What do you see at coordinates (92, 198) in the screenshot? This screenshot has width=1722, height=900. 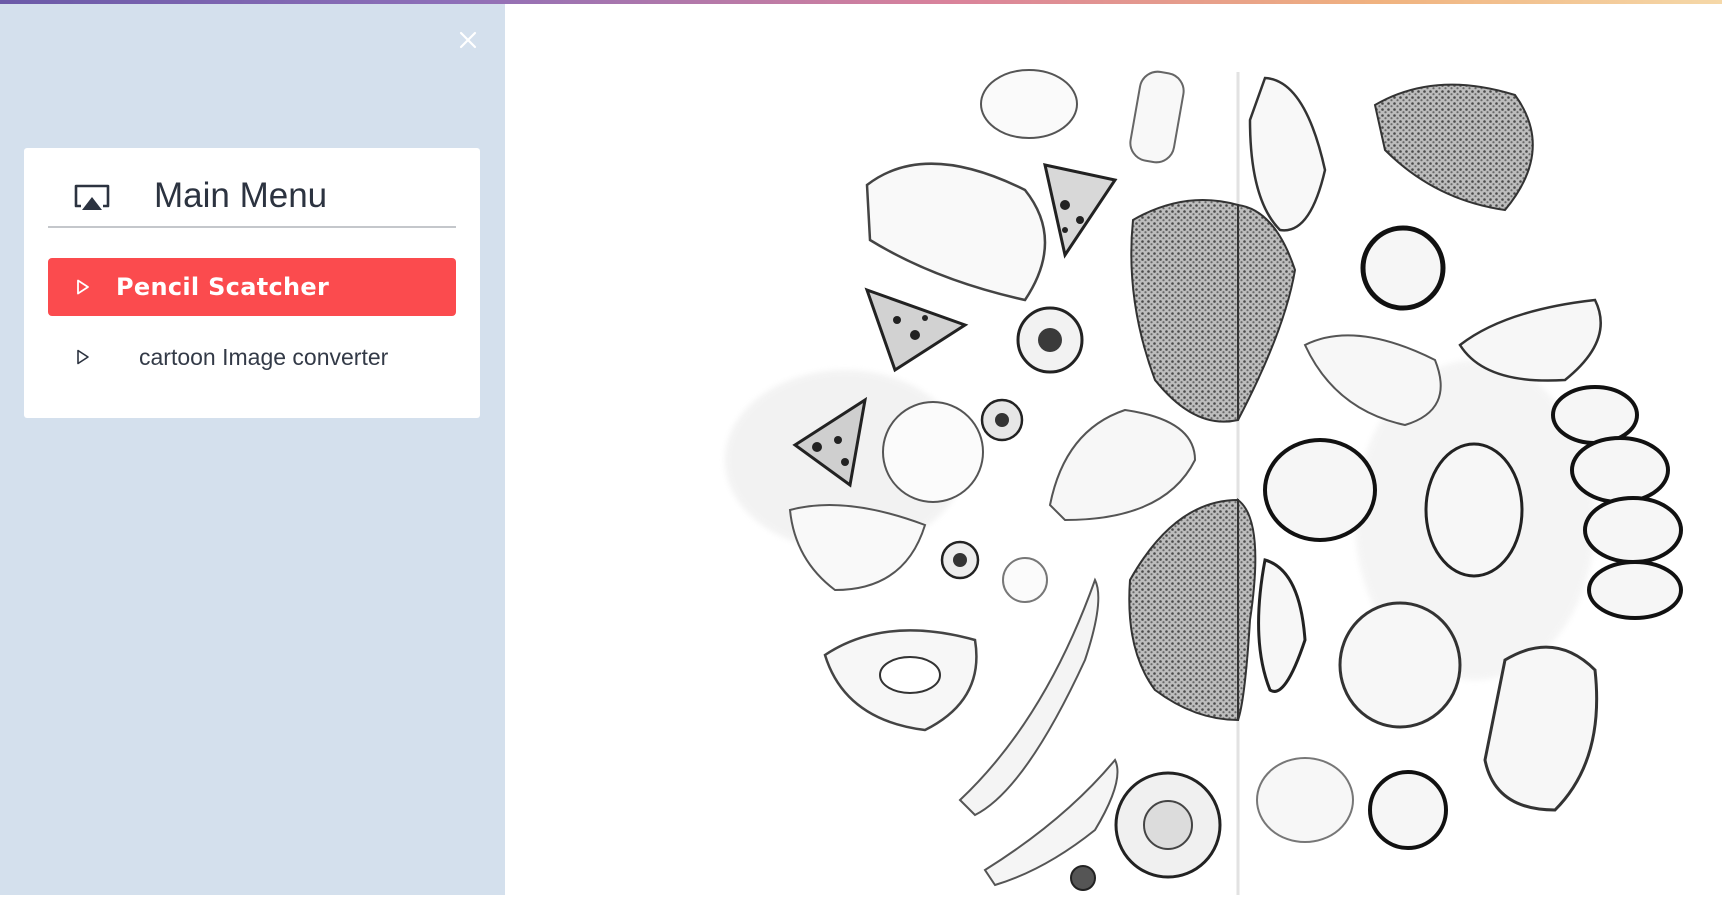 I see `airplay-icon` at bounding box center [92, 198].